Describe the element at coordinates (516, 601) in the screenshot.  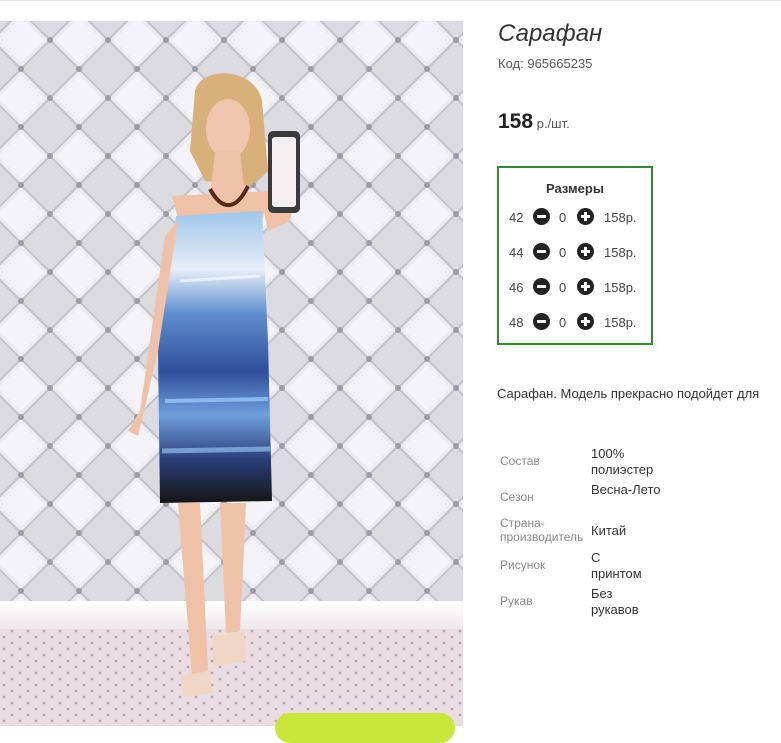
I see `property-key: Рукав` at that location.